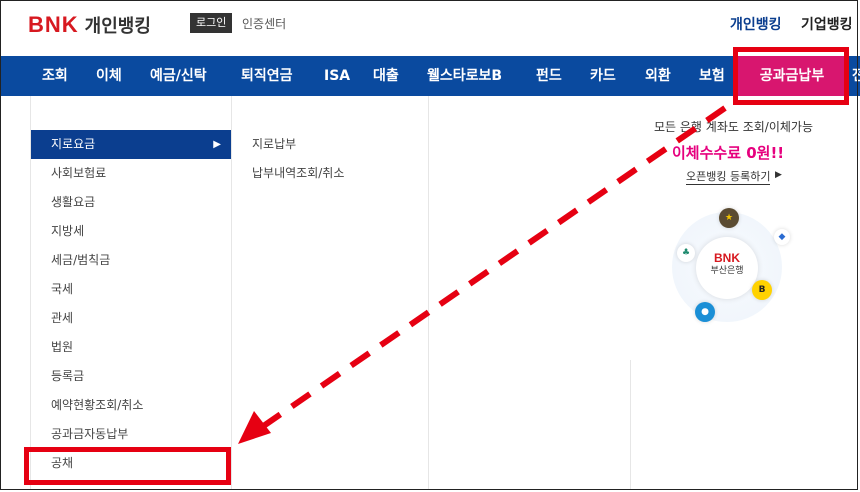 The image size is (860, 492). What do you see at coordinates (131, 173) in the screenshot?
I see `sidebar-item-social-insurance: 사회보험료` at bounding box center [131, 173].